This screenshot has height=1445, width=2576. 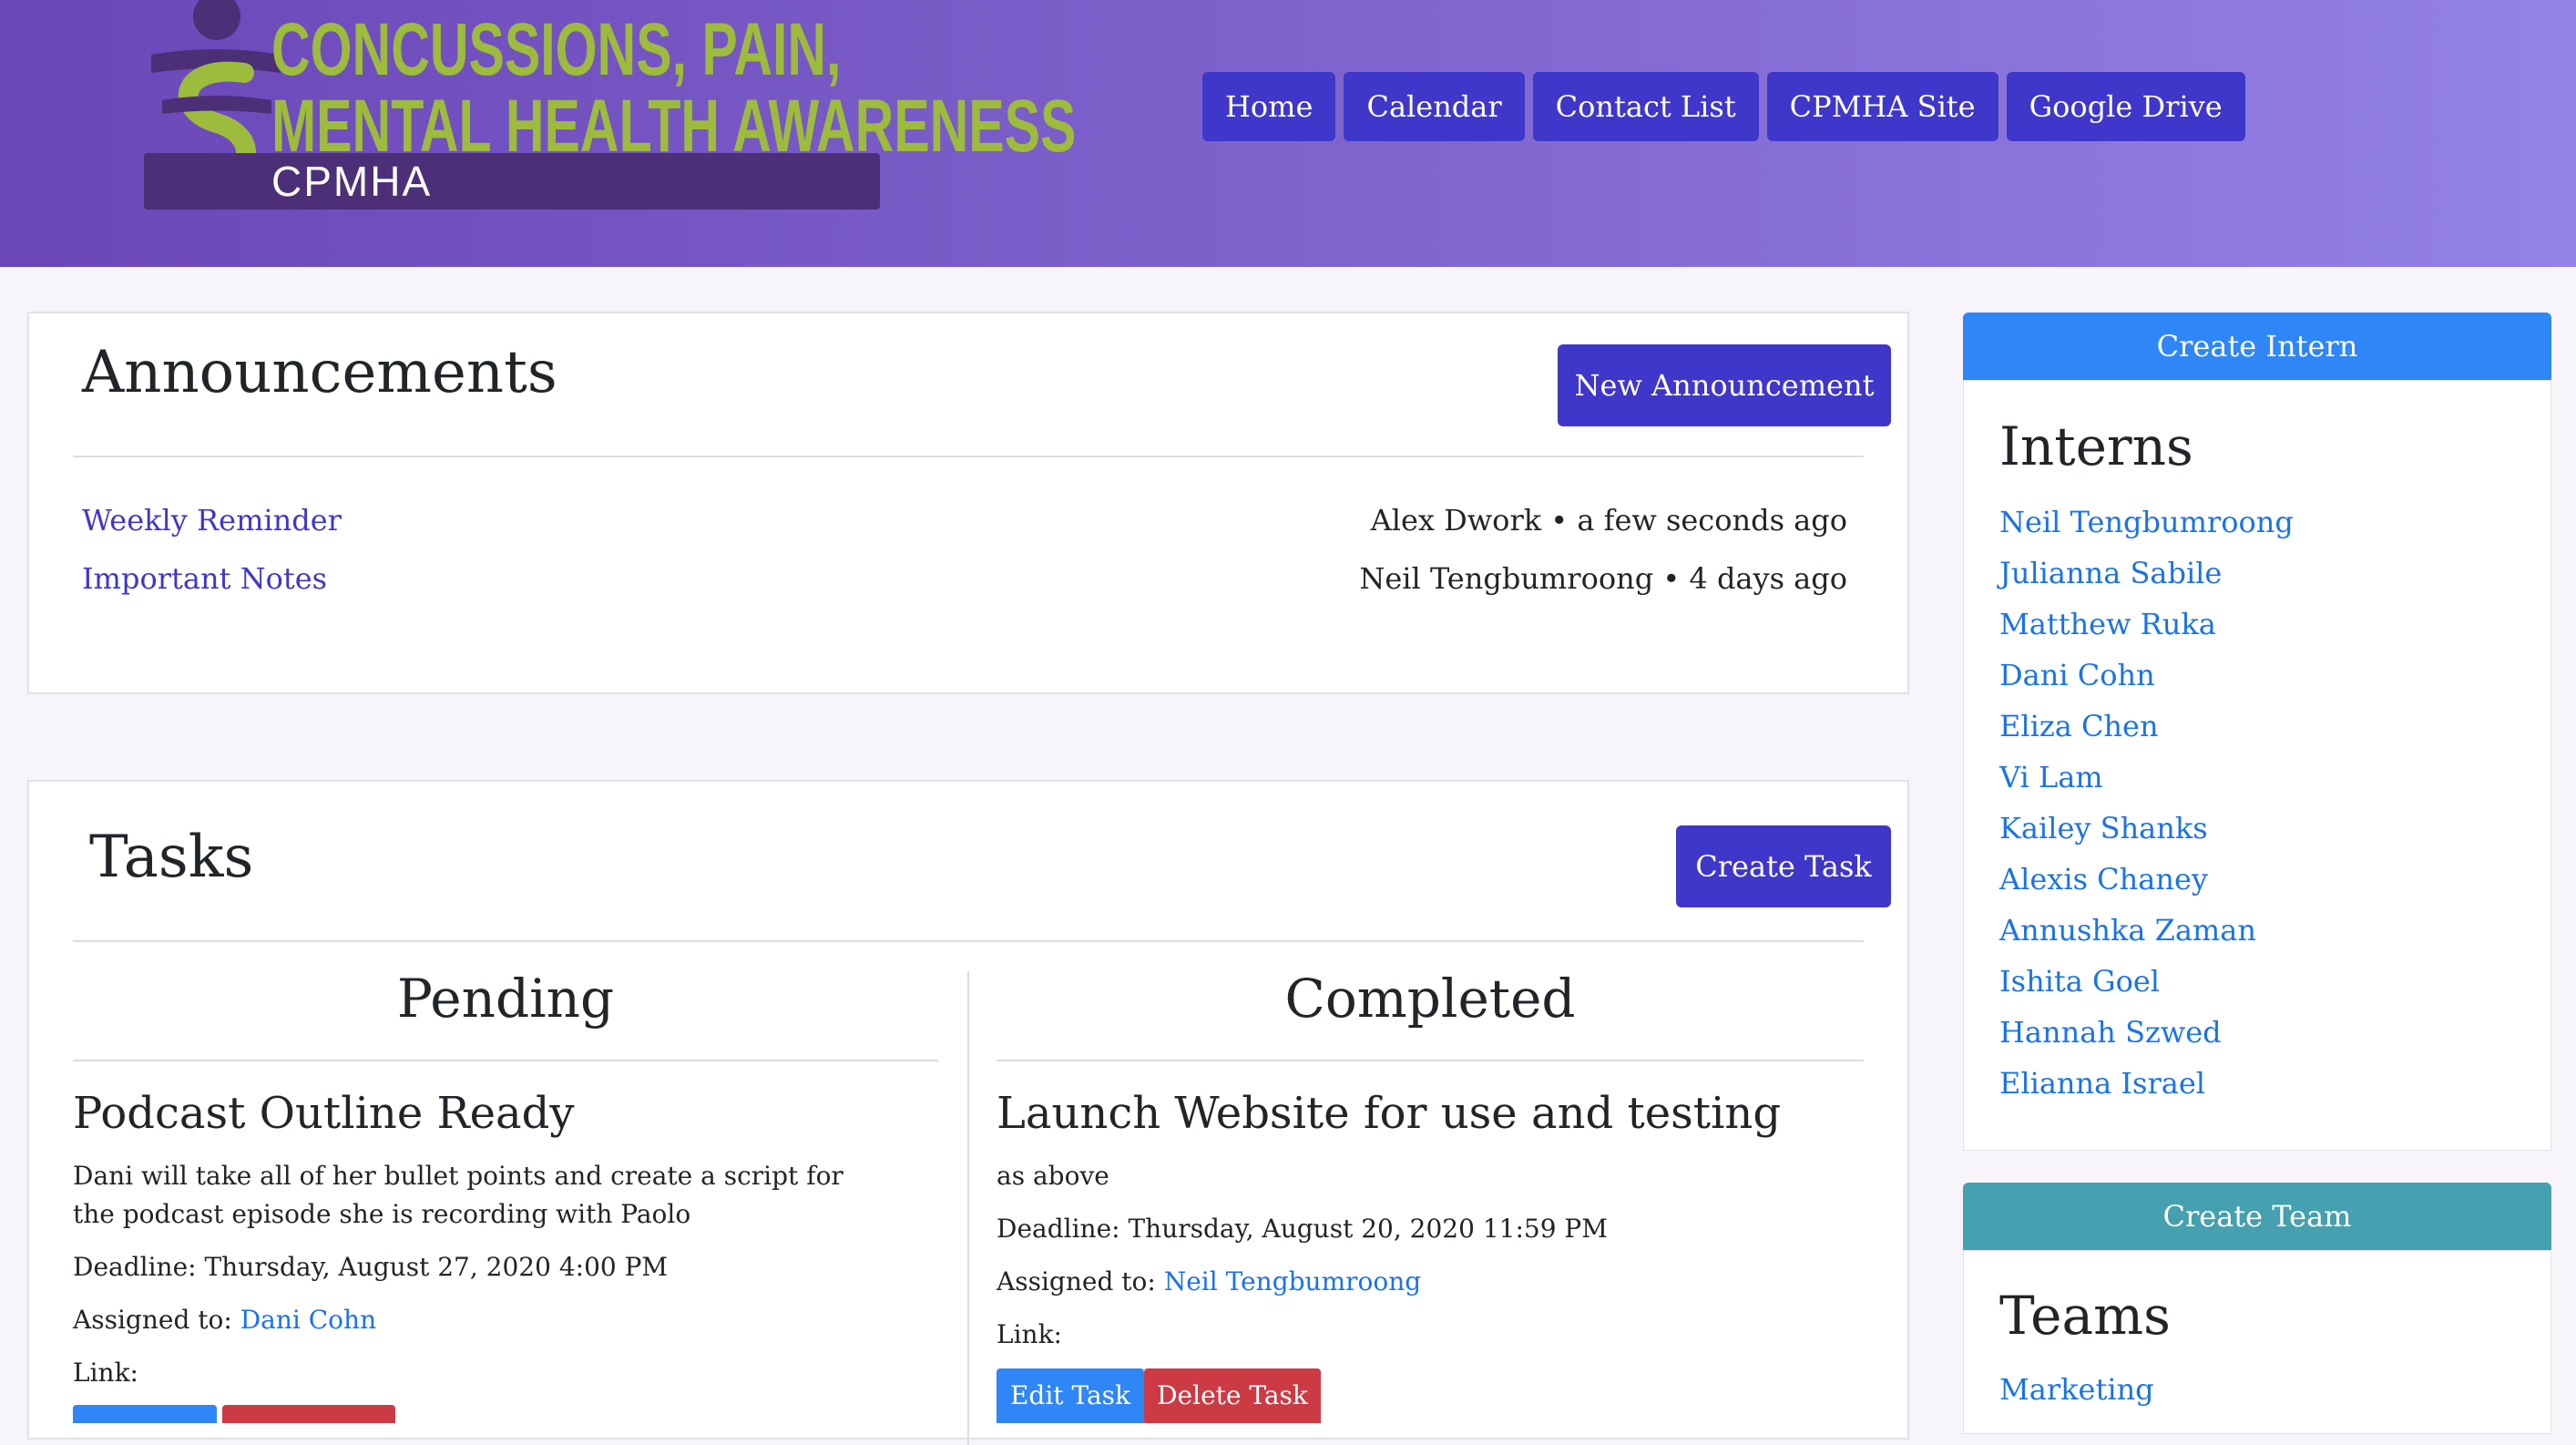 What do you see at coordinates (204, 578) in the screenshot?
I see `announcement-link: Important Notes` at bounding box center [204, 578].